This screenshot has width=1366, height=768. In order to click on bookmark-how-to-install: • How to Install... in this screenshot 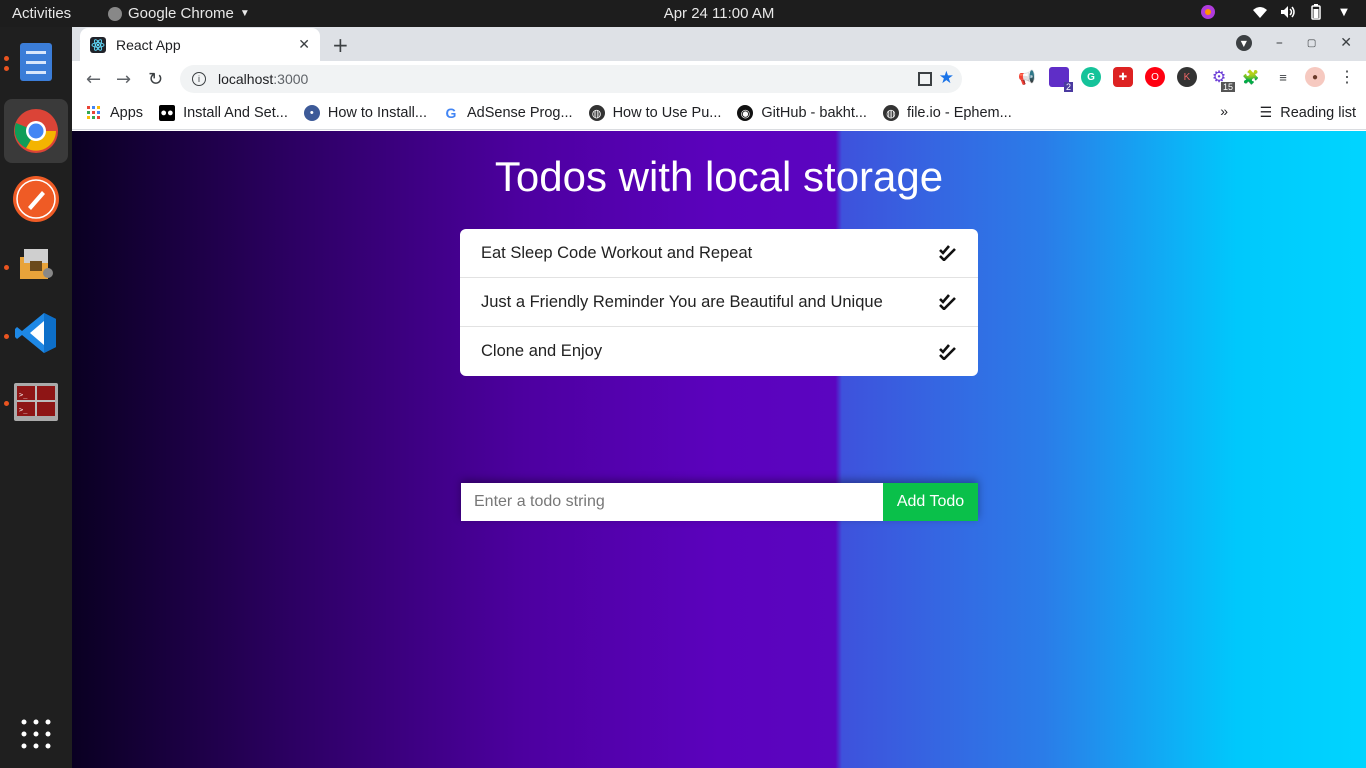, I will do `click(365, 113)`.